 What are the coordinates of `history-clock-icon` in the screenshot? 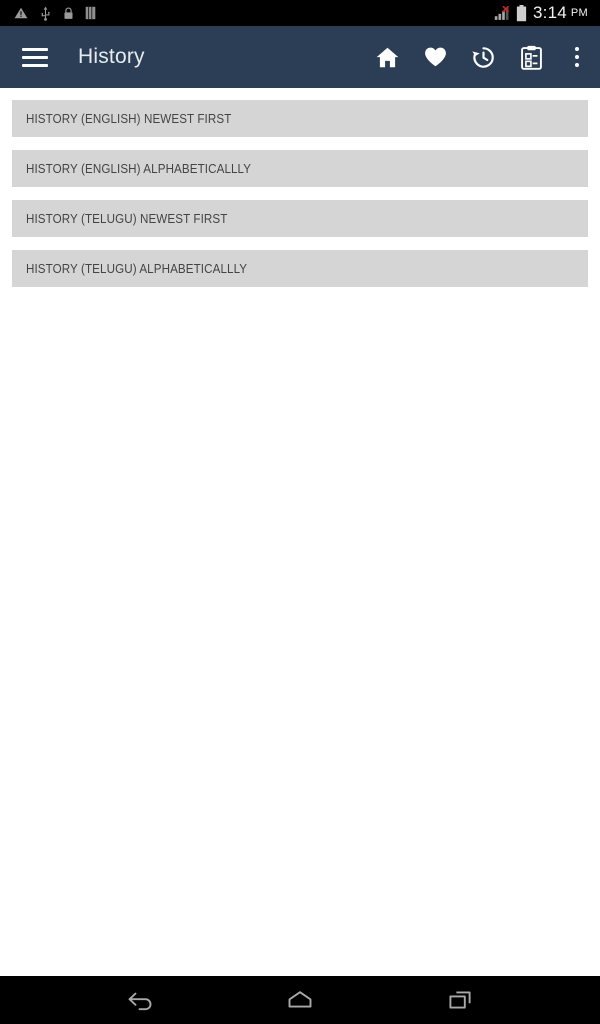 It's located at (483, 57).